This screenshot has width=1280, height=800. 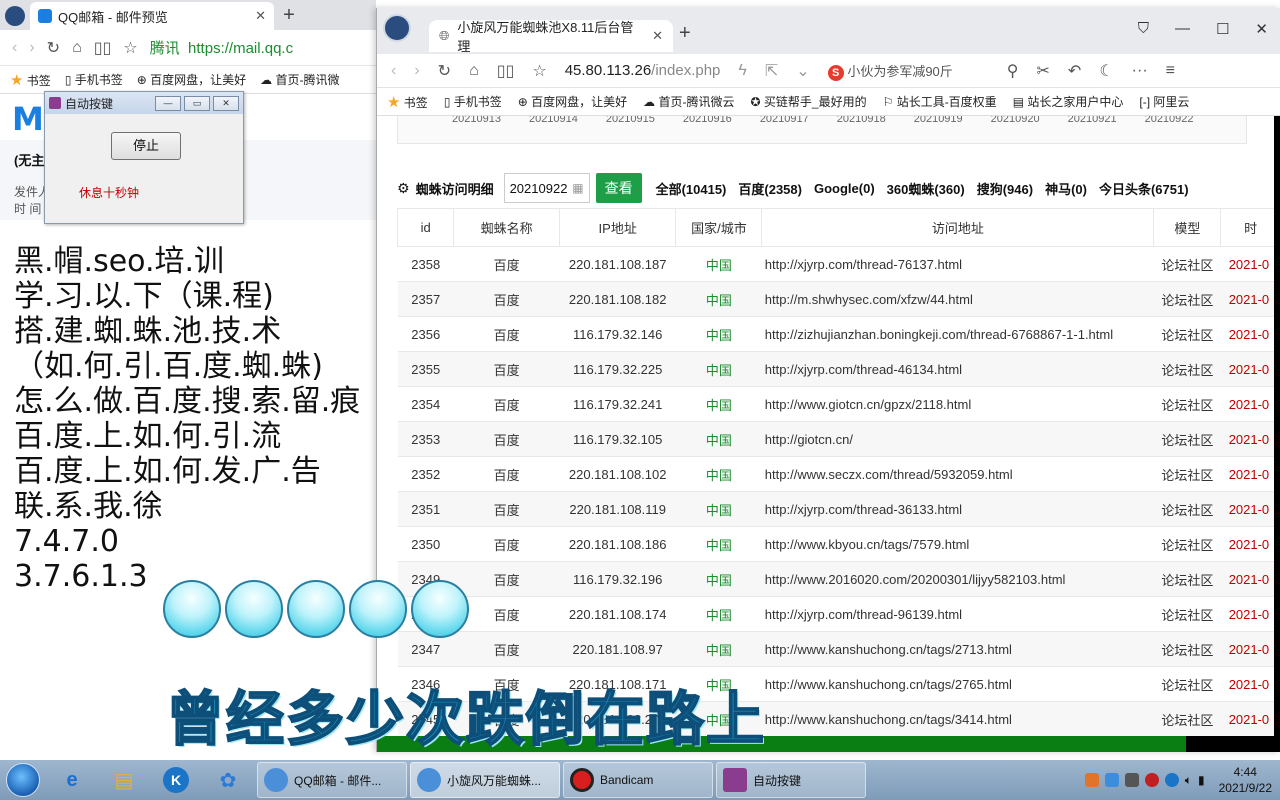 What do you see at coordinates (1075, 102) in the screenshot?
I see `bookmark-label: 站长之家用户中心` at bounding box center [1075, 102].